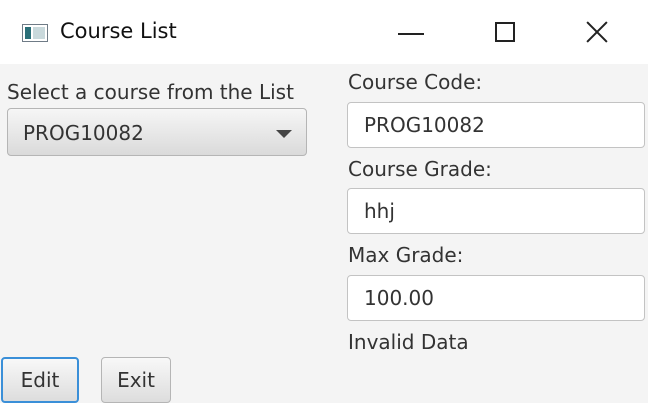 The image size is (648, 403). Describe the element at coordinates (40, 380) in the screenshot. I see `edit-button: Edit` at that location.